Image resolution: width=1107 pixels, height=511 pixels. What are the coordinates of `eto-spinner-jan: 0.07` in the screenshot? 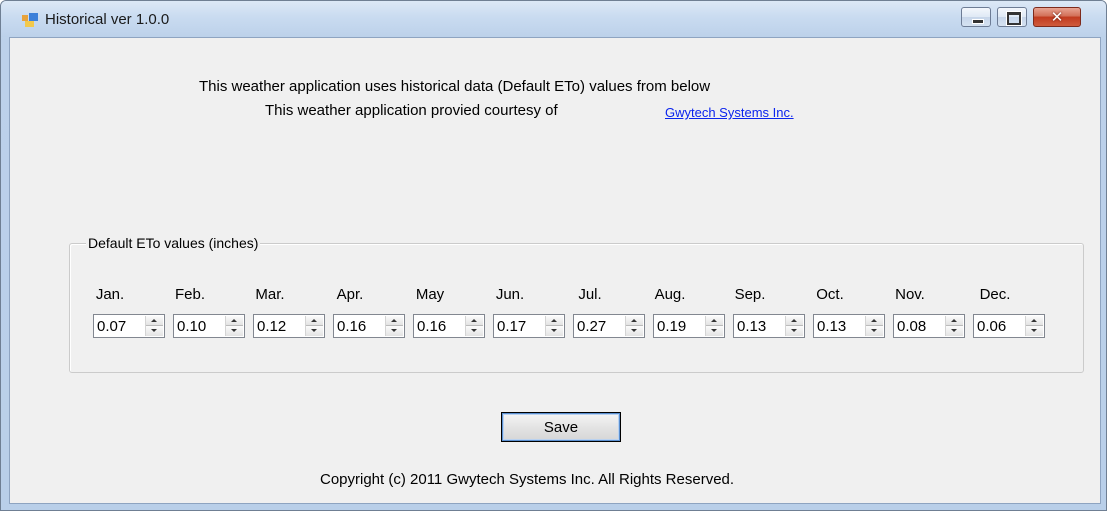 It's located at (129, 326).